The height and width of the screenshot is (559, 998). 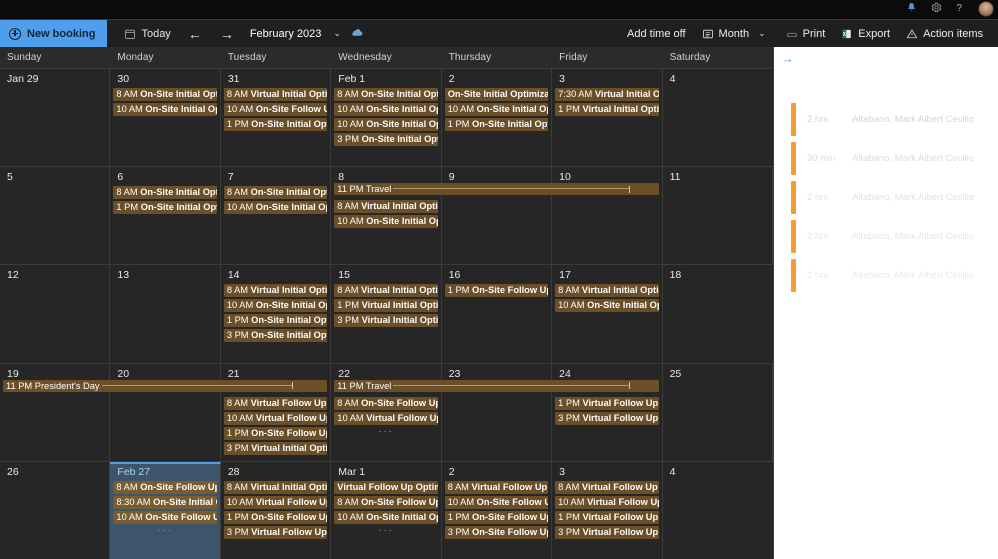 What do you see at coordinates (496, 189) in the screenshot?
I see `all-day-span-event: 11 PM Travel` at bounding box center [496, 189].